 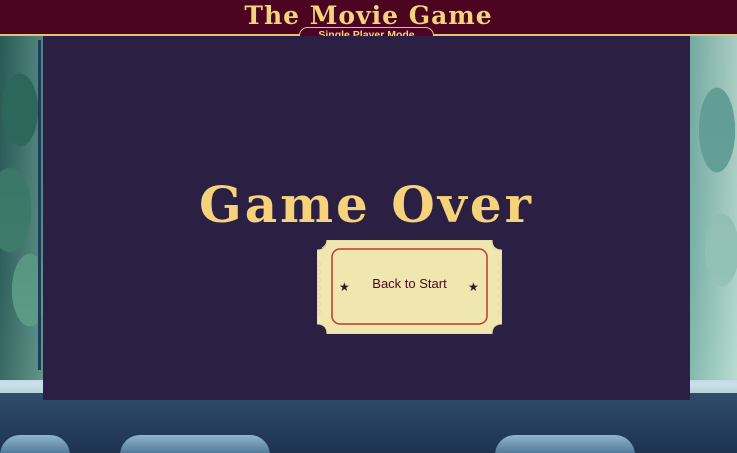 What do you see at coordinates (409, 283) in the screenshot?
I see `back-to-start-label: Back to Start` at bounding box center [409, 283].